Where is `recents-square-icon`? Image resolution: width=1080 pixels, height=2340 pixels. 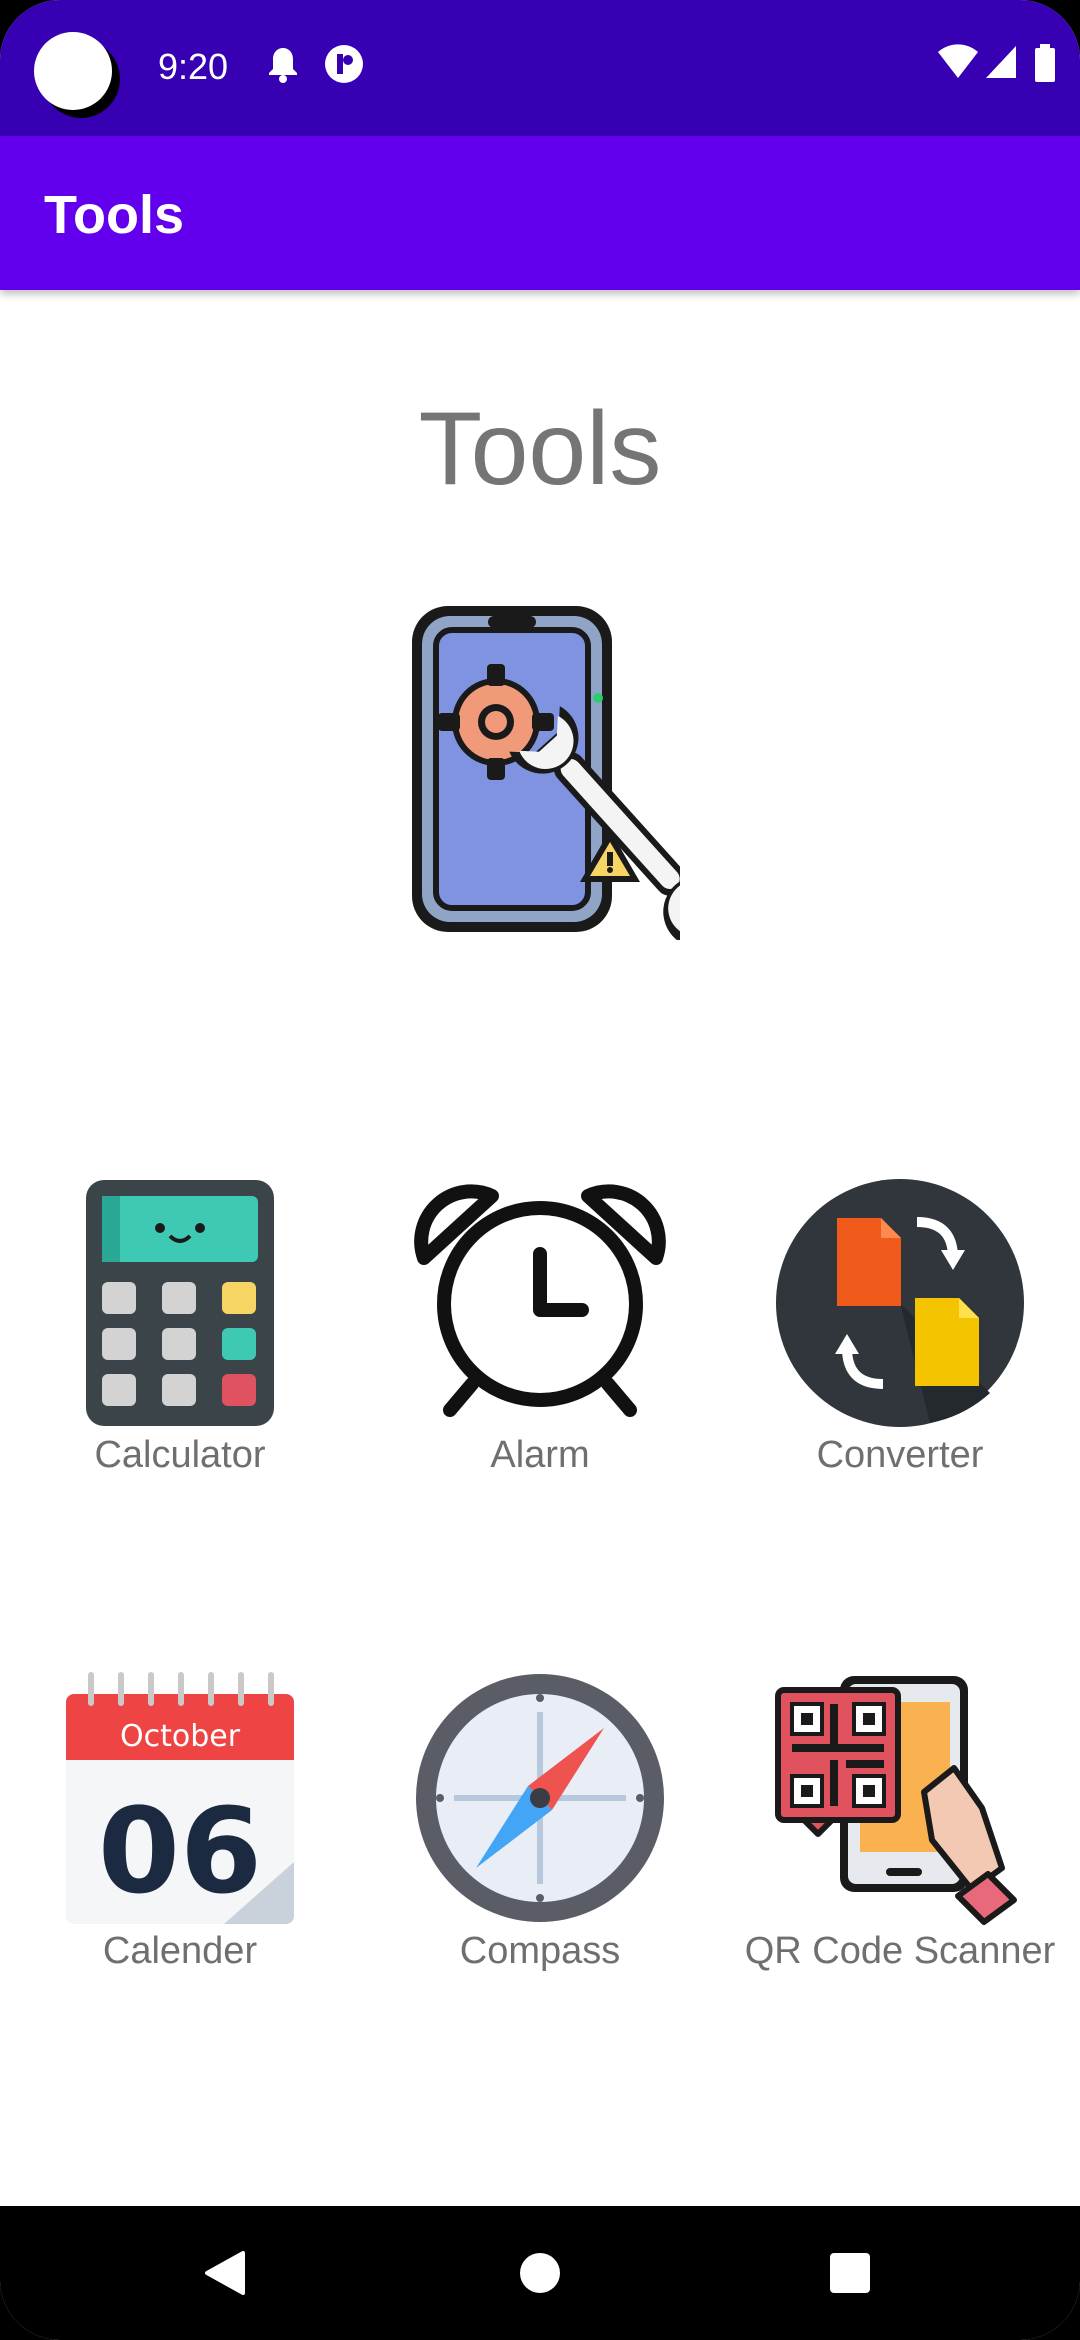 recents-square-icon is located at coordinates (850, 2273).